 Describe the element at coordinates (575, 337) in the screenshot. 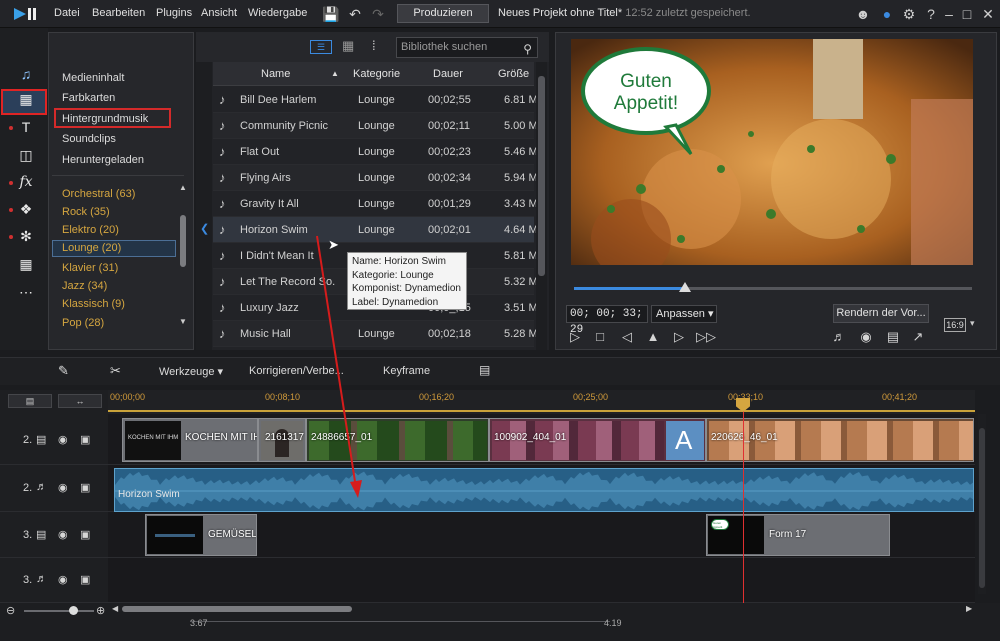

I see `play-icon: ▷` at that location.